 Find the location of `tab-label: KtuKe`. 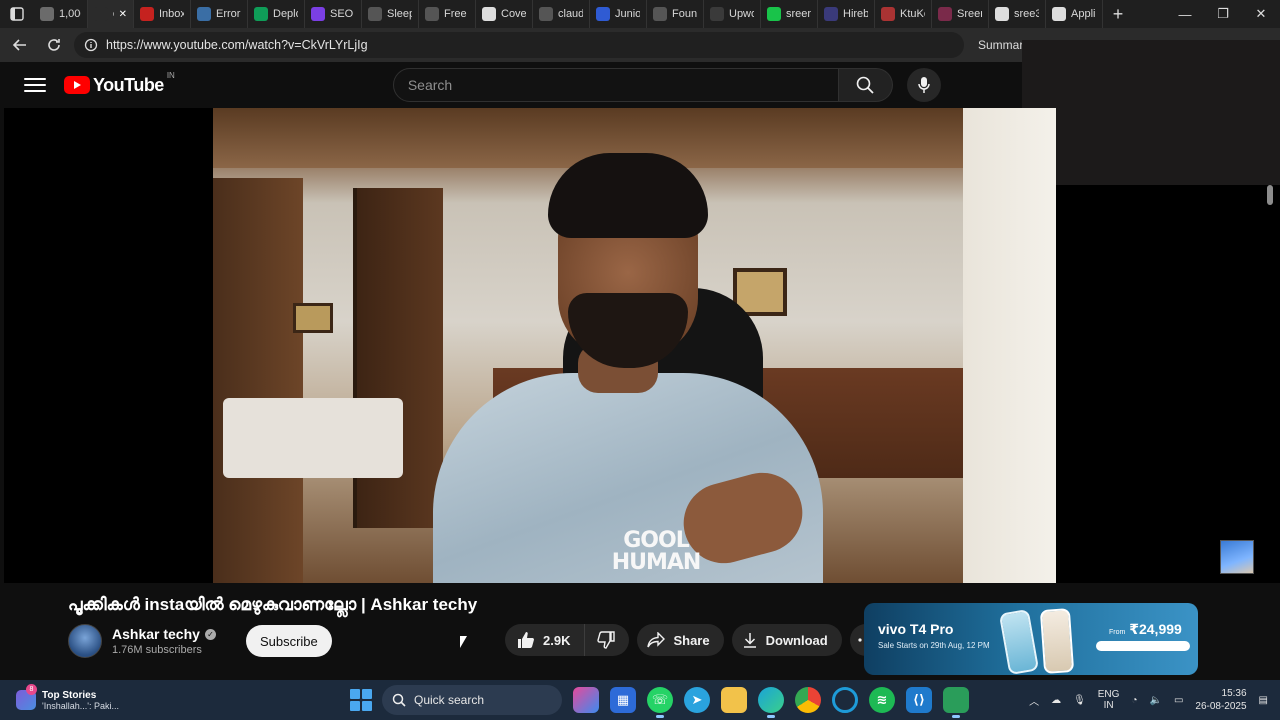

tab-label: KtuKe is located at coordinates (912, 14).